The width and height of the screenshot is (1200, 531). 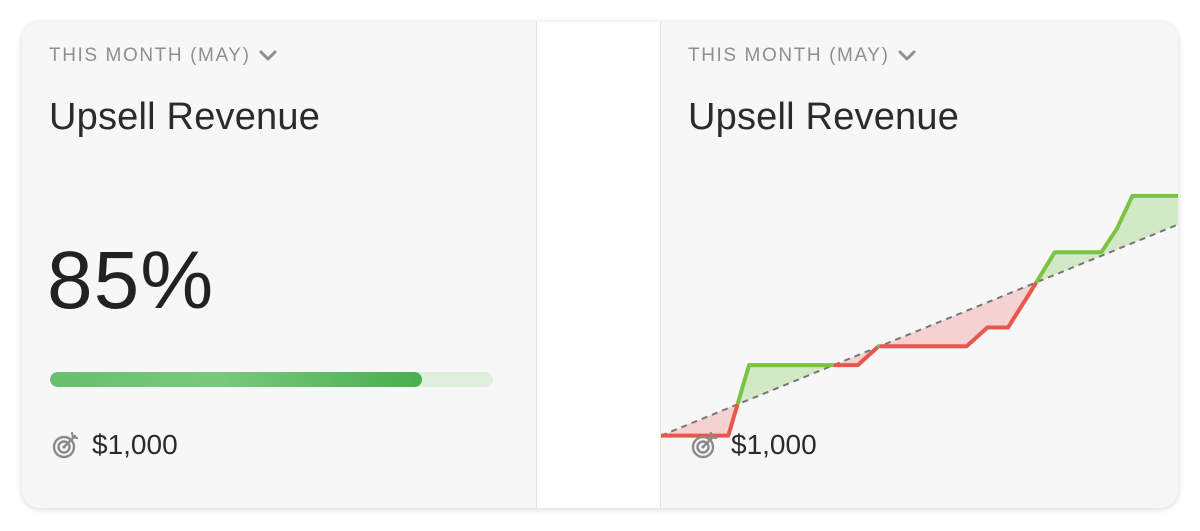 What do you see at coordinates (236, 379) in the screenshot?
I see `progress-bar-fill` at bounding box center [236, 379].